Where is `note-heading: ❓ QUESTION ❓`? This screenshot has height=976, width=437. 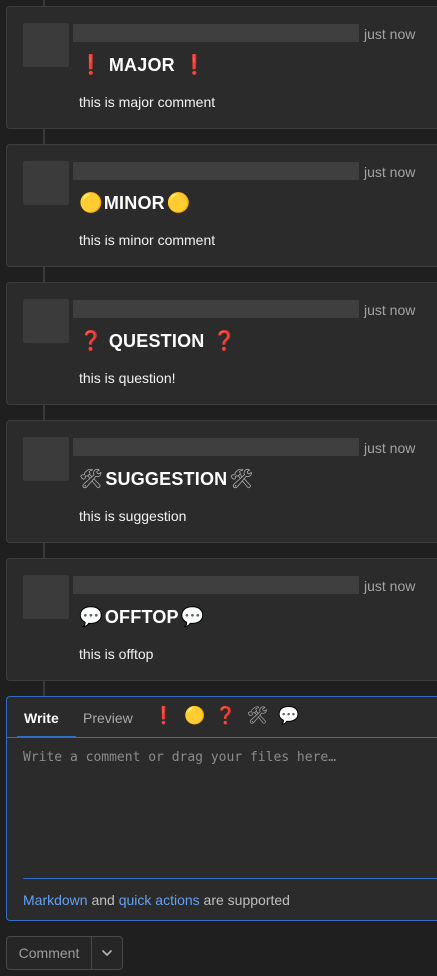 note-heading: ❓ QUESTION ❓ is located at coordinates (157, 341).